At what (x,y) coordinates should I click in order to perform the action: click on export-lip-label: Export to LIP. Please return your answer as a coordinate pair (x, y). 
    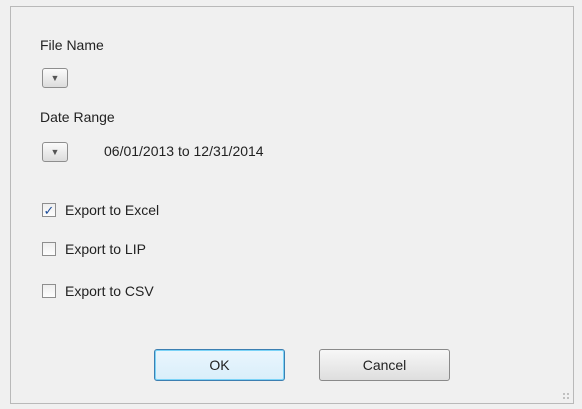
    Looking at the image, I should click on (105, 249).